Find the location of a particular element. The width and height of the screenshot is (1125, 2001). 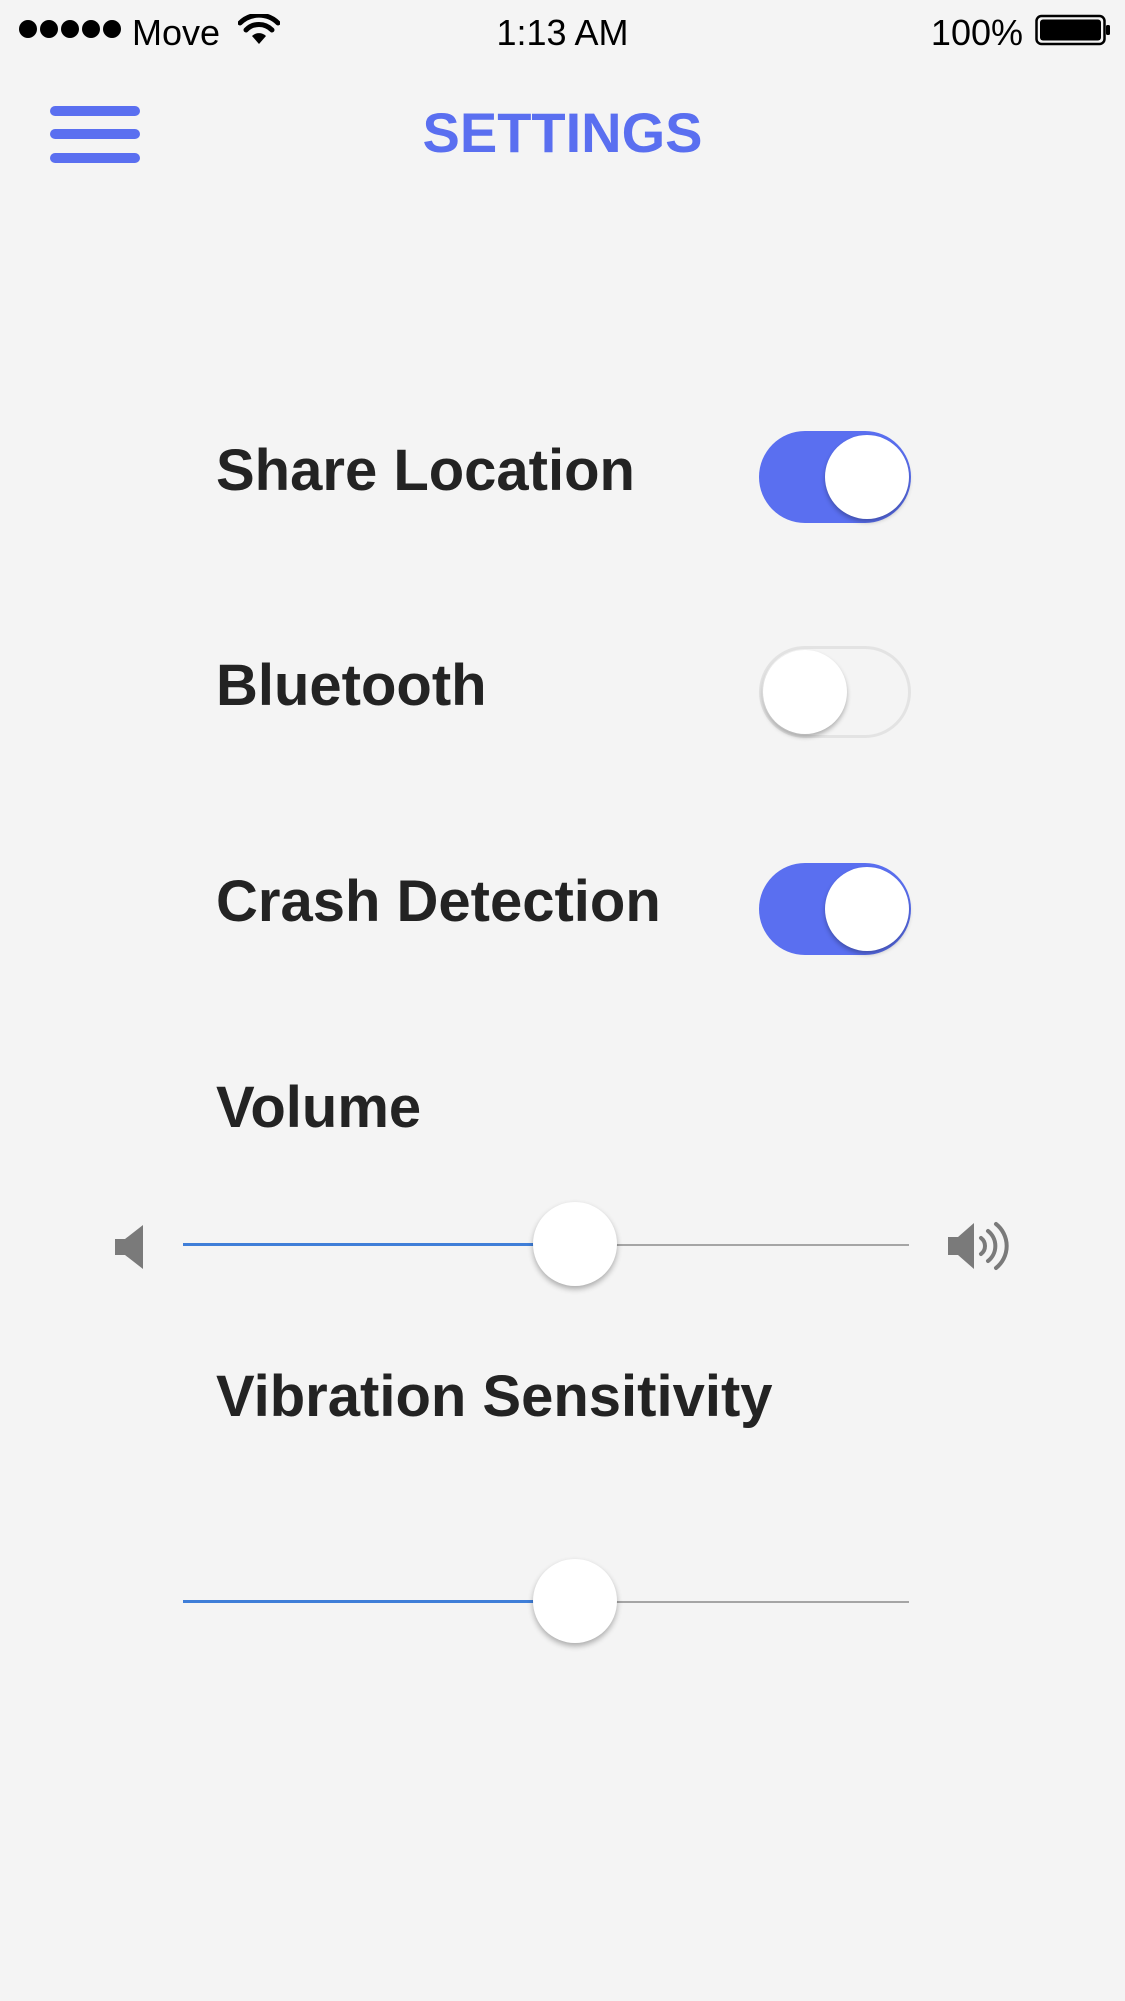

crash-detection-toggle is located at coordinates (835, 909).